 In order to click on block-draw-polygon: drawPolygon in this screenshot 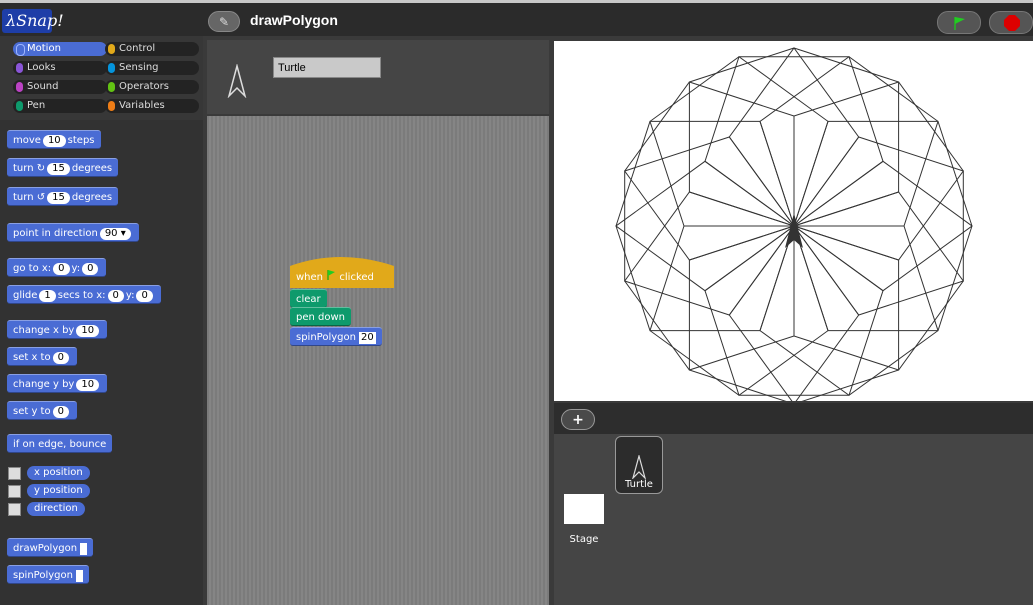, I will do `click(50, 547)`.